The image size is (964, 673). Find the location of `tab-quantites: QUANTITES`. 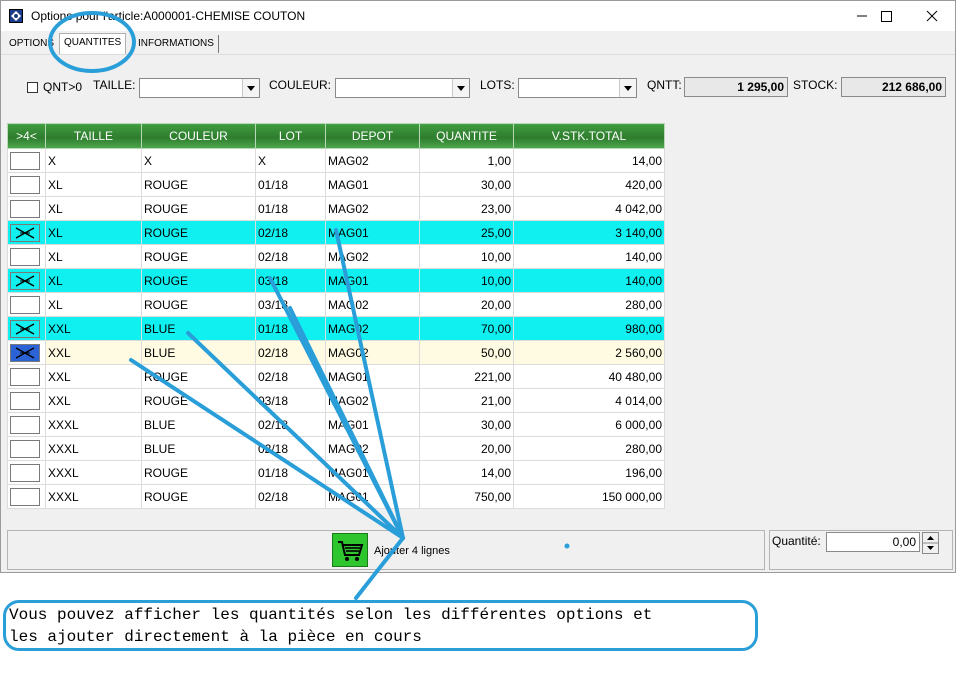

tab-quantites: QUANTITES is located at coordinates (93, 43).